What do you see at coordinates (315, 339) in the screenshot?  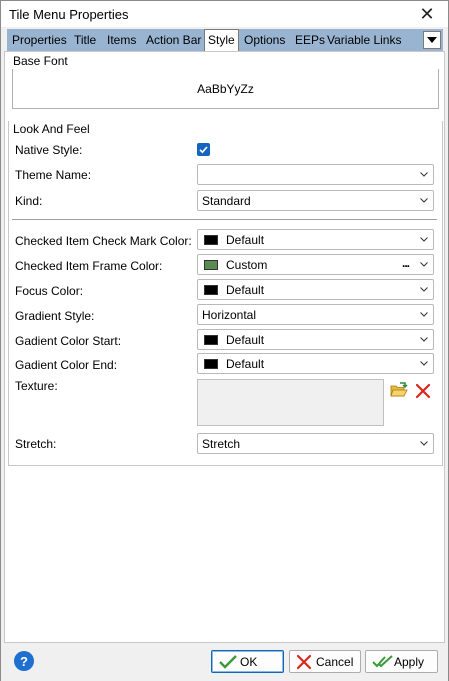 I see `gradient-start-combo: Default` at bounding box center [315, 339].